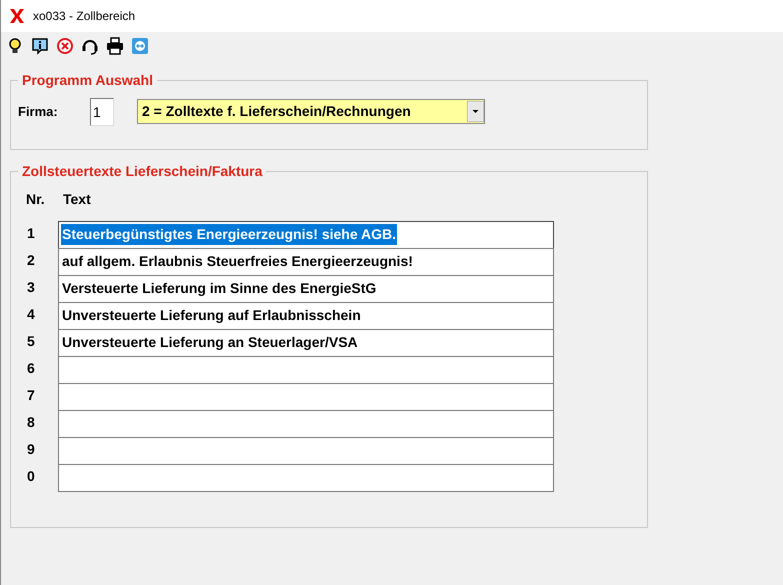 The image size is (783, 585). I want to click on row-number: 2, so click(31, 260).